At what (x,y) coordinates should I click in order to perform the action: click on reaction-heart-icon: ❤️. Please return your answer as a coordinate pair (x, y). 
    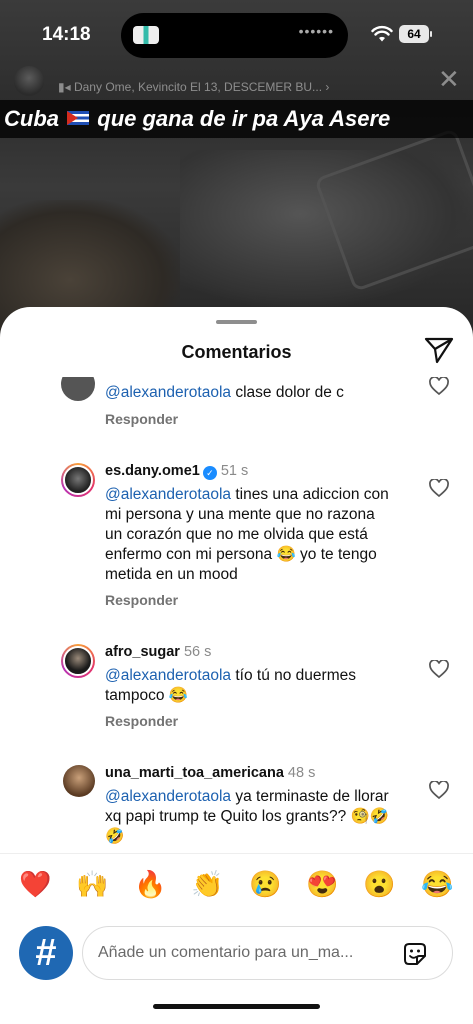
    Looking at the image, I should click on (35, 884).